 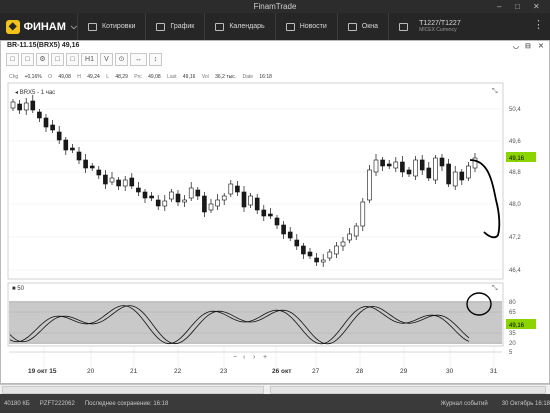 What do you see at coordinates (134, 371) in the screenshot?
I see `time-tick-label: 21` at bounding box center [134, 371].